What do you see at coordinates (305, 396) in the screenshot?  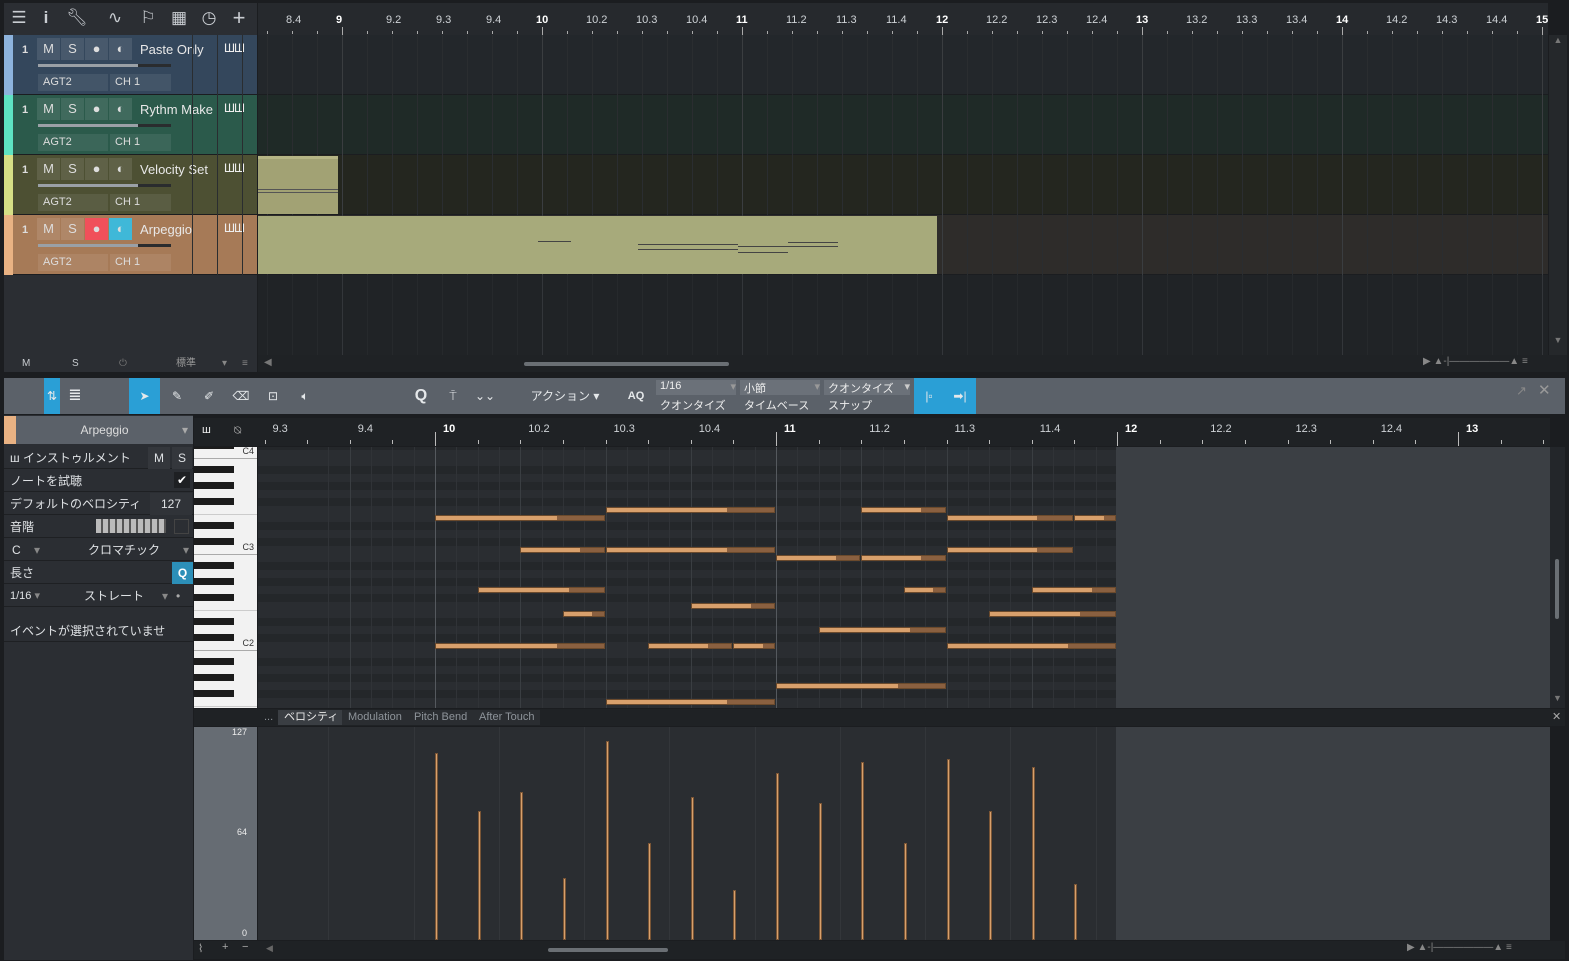 I see `listen-tool-button: 🔈︎` at bounding box center [305, 396].